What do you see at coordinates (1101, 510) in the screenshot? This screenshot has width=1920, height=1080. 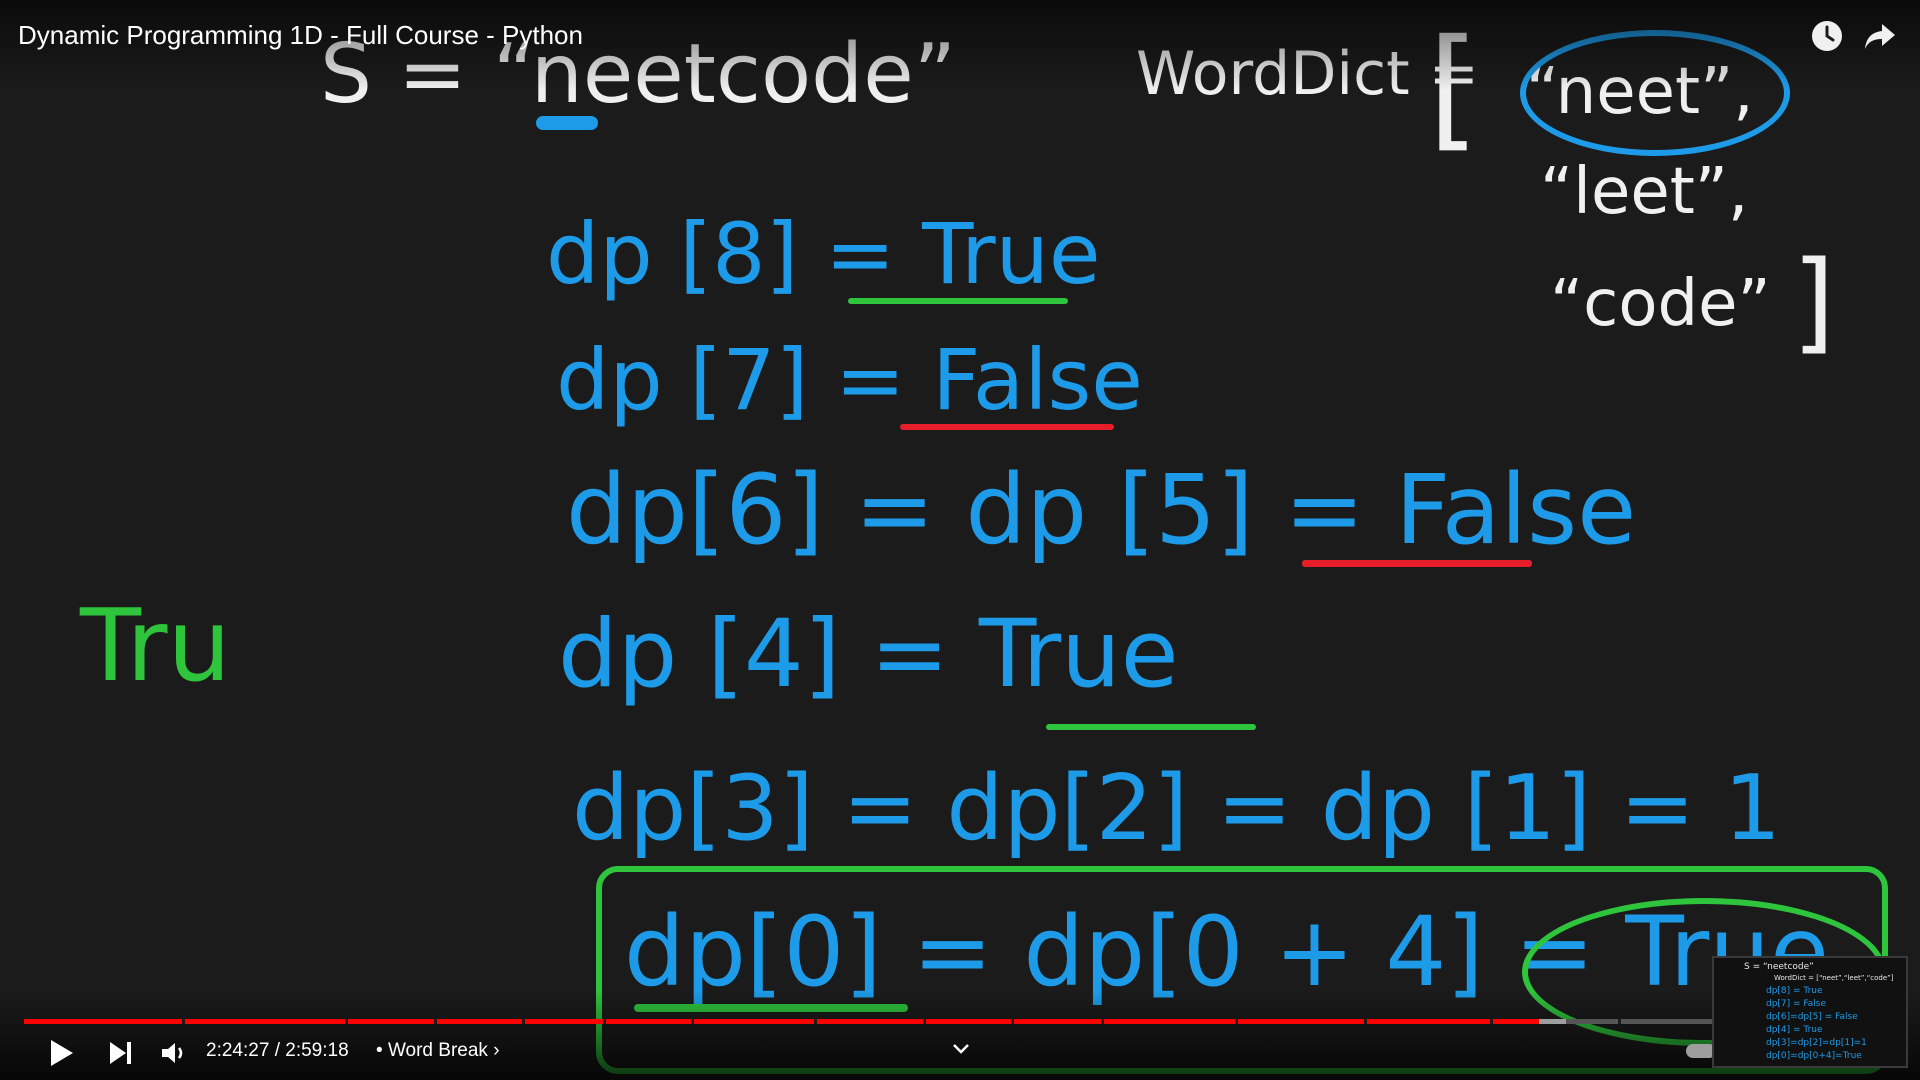 I see `dp-line-6: dp[6] = dp [5] = False` at bounding box center [1101, 510].